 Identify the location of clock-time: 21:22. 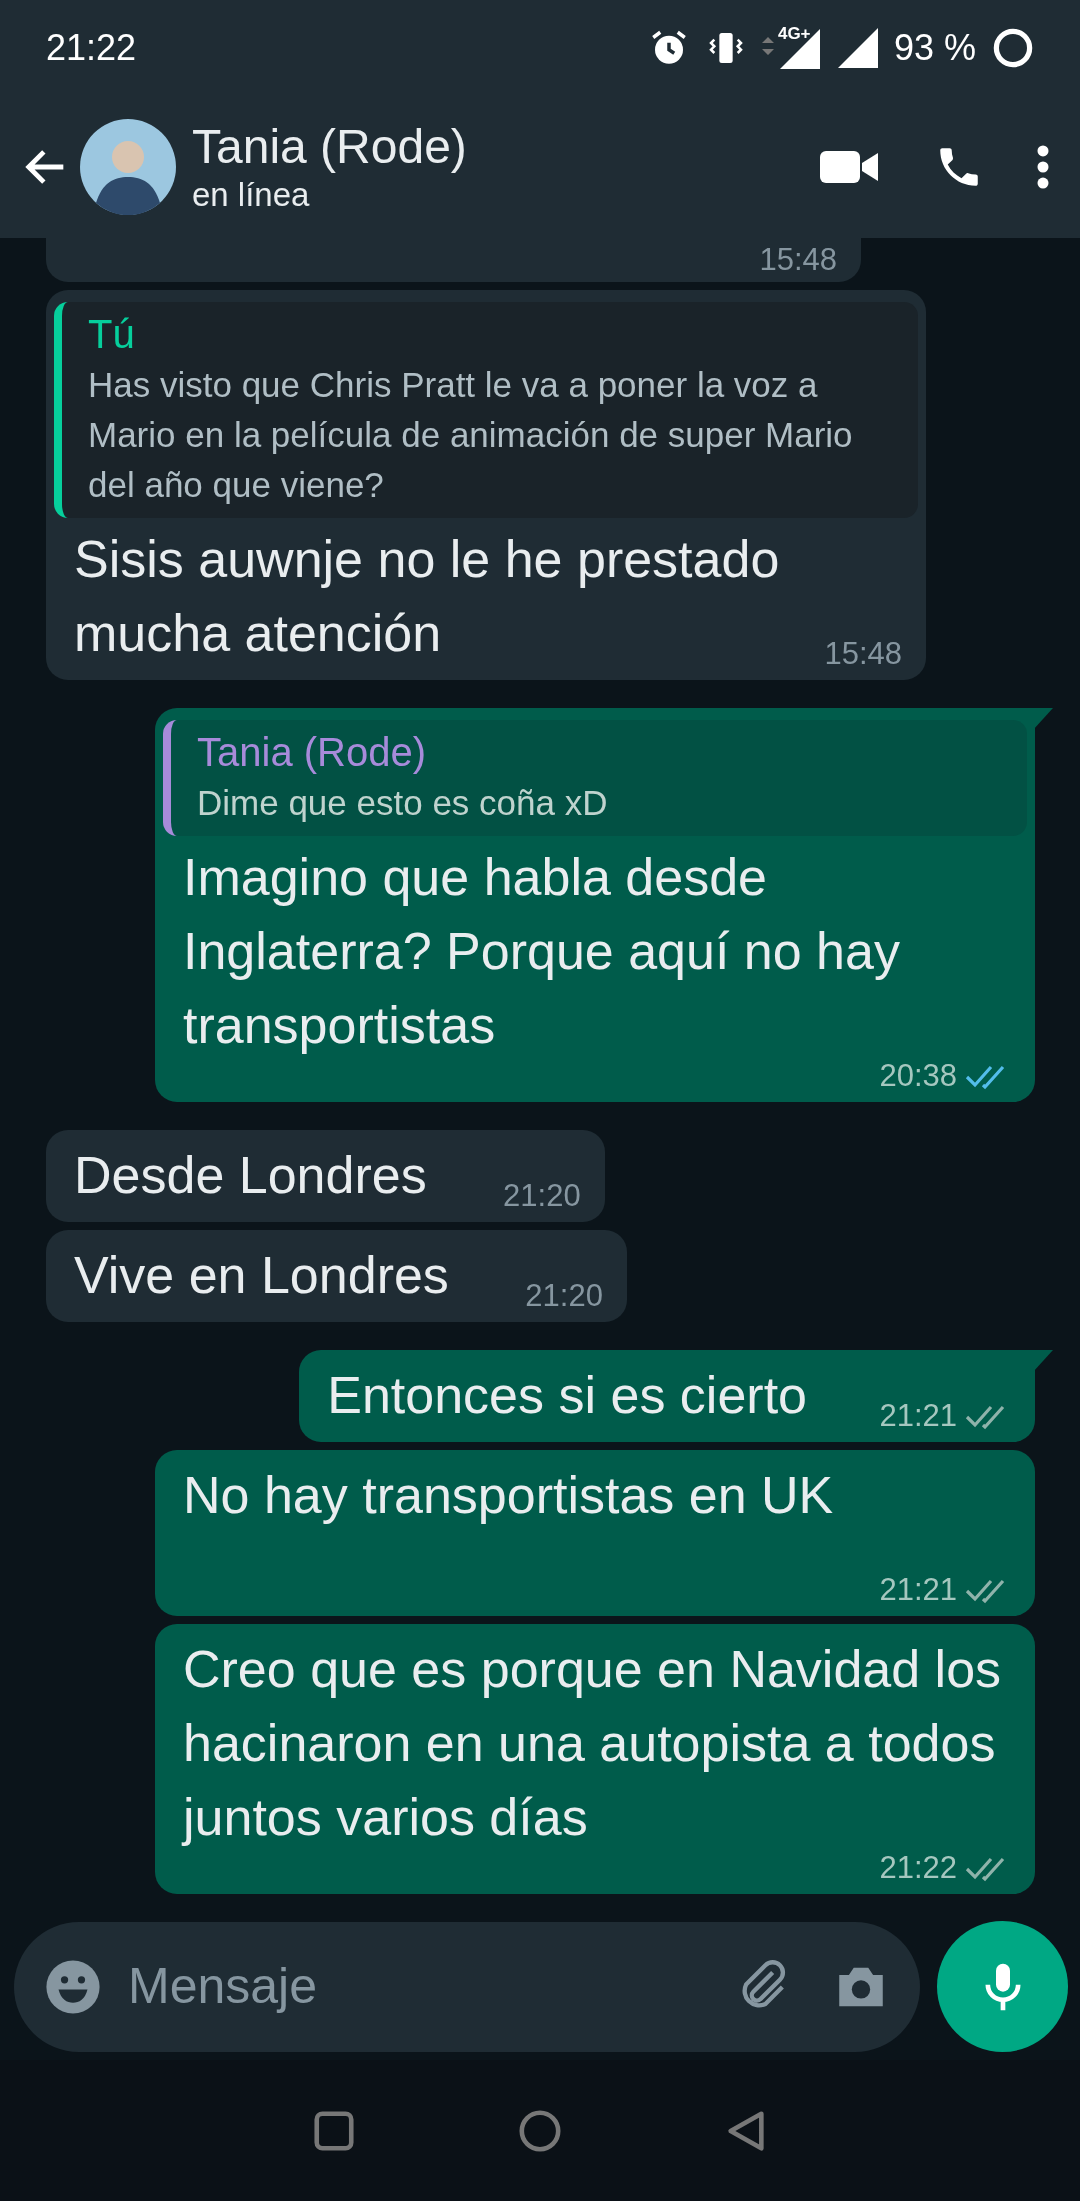
(91, 47).